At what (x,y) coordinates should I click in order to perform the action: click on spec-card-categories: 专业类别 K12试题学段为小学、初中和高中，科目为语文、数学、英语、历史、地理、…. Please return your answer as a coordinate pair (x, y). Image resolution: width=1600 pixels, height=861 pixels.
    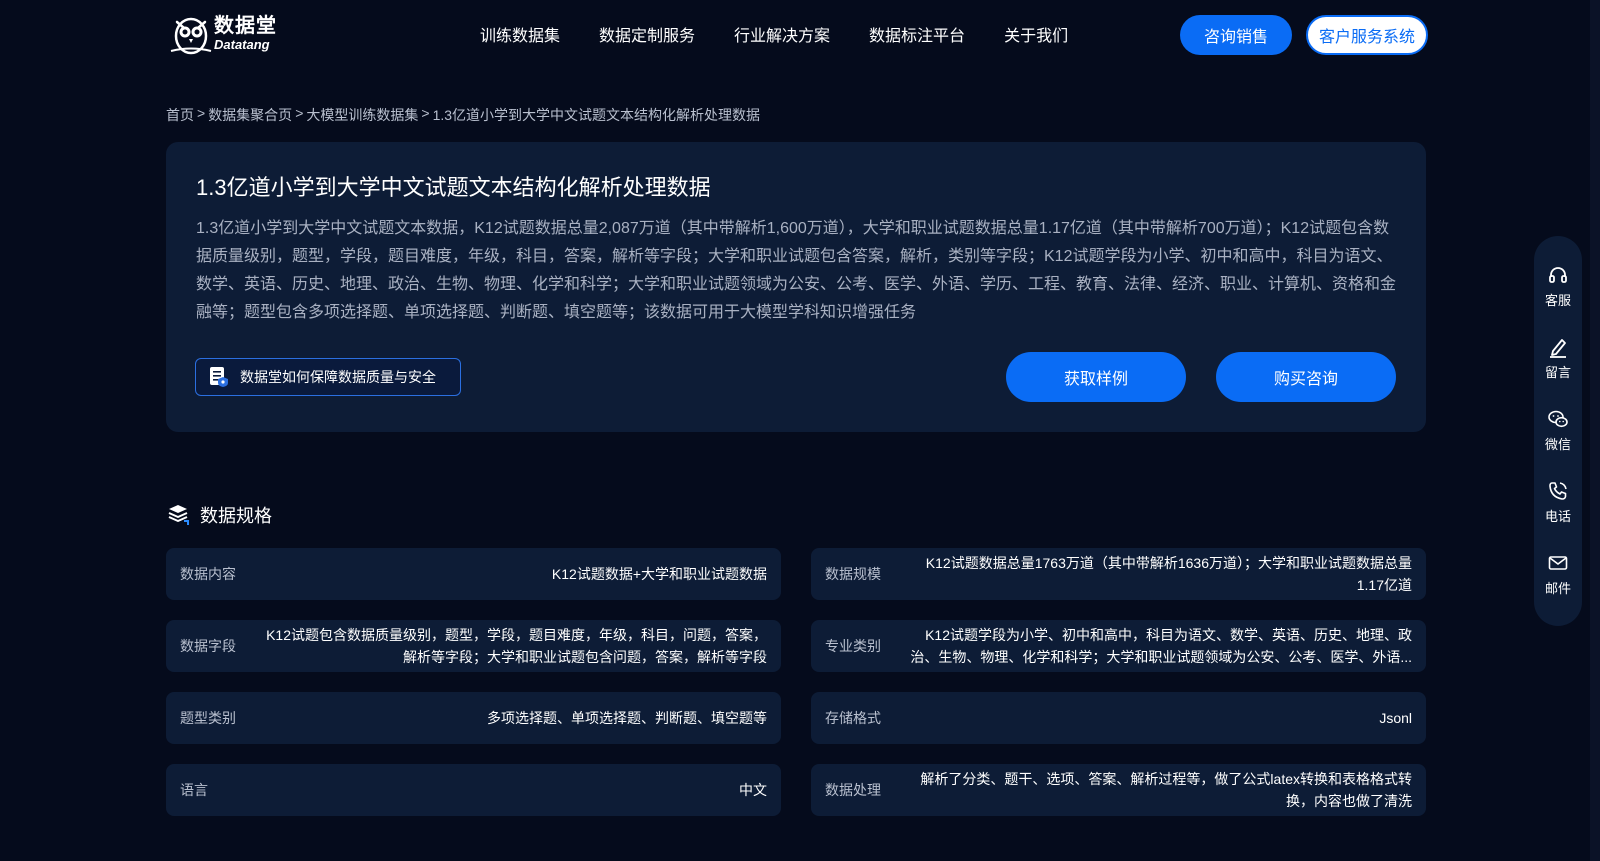
    Looking at the image, I should click on (1118, 646).